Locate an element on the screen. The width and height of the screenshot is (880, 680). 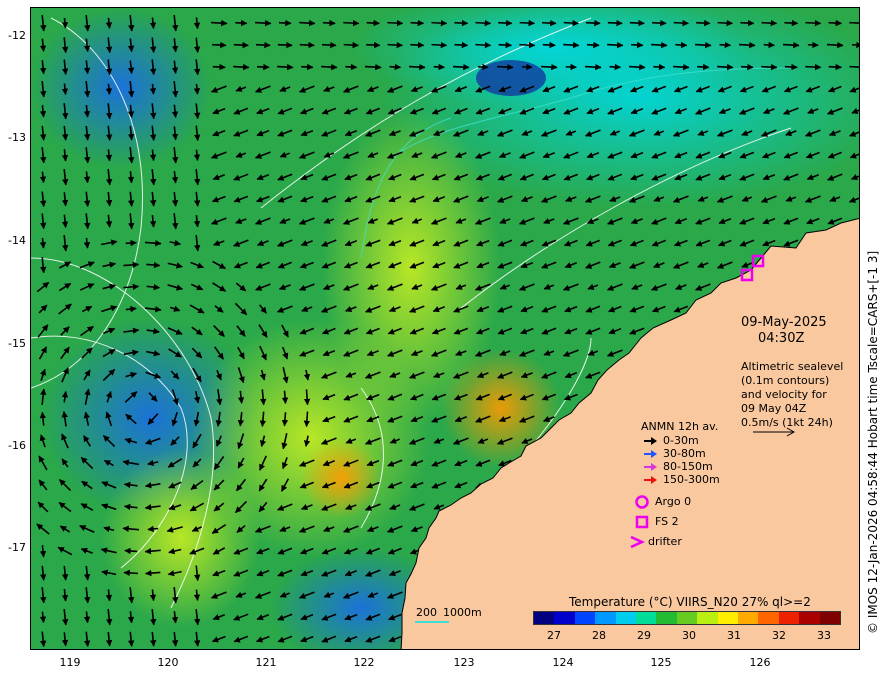
lon-tick: 125 is located at coordinates (661, 662).